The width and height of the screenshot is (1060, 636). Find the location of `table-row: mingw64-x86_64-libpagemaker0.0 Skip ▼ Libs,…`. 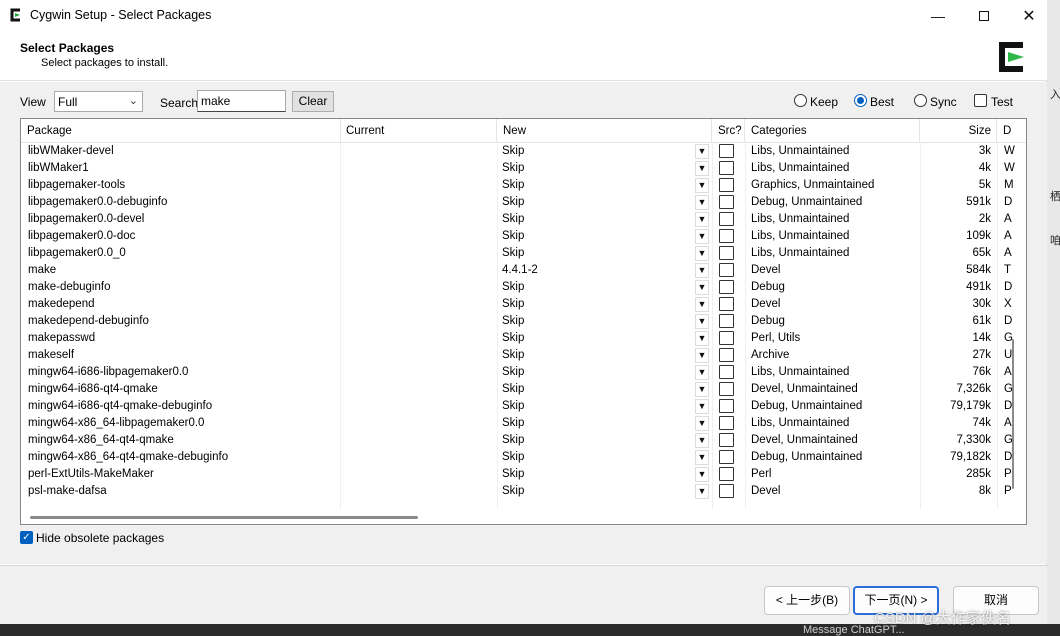

table-row: mingw64-x86_64-libpagemaker0.0 Skip ▼ Libs,… is located at coordinates (523, 423).